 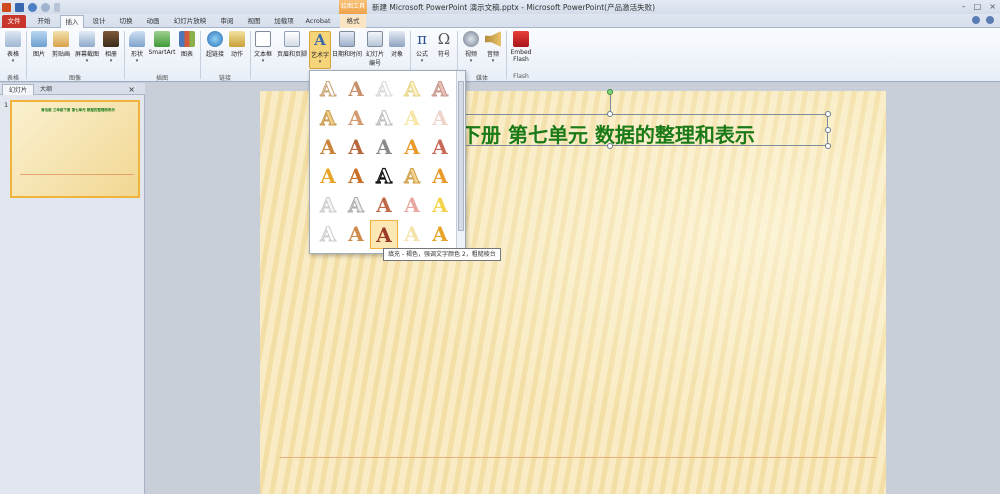 What do you see at coordinates (237, 44) in the screenshot?
I see `action-button: 动作` at bounding box center [237, 44].